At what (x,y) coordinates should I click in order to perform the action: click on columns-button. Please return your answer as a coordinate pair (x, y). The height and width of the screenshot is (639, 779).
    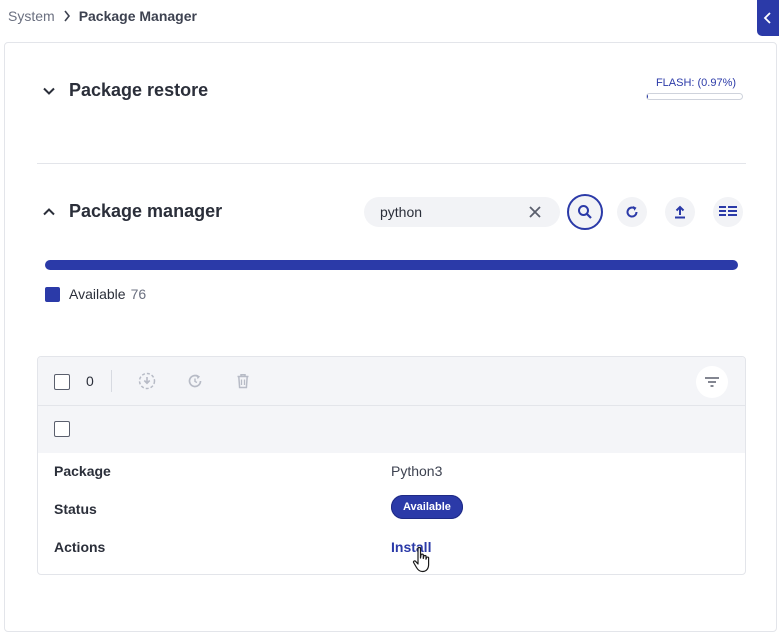
    Looking at the image, I should click on (728, 212).